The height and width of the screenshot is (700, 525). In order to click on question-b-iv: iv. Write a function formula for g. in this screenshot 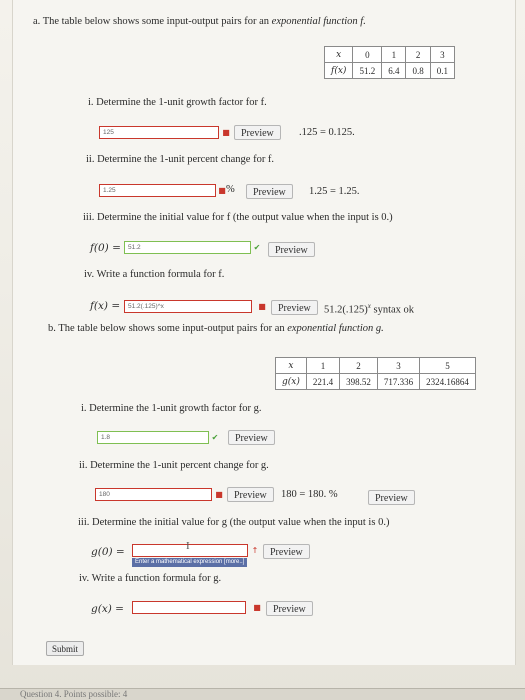, I will do `click(150, 578)`.